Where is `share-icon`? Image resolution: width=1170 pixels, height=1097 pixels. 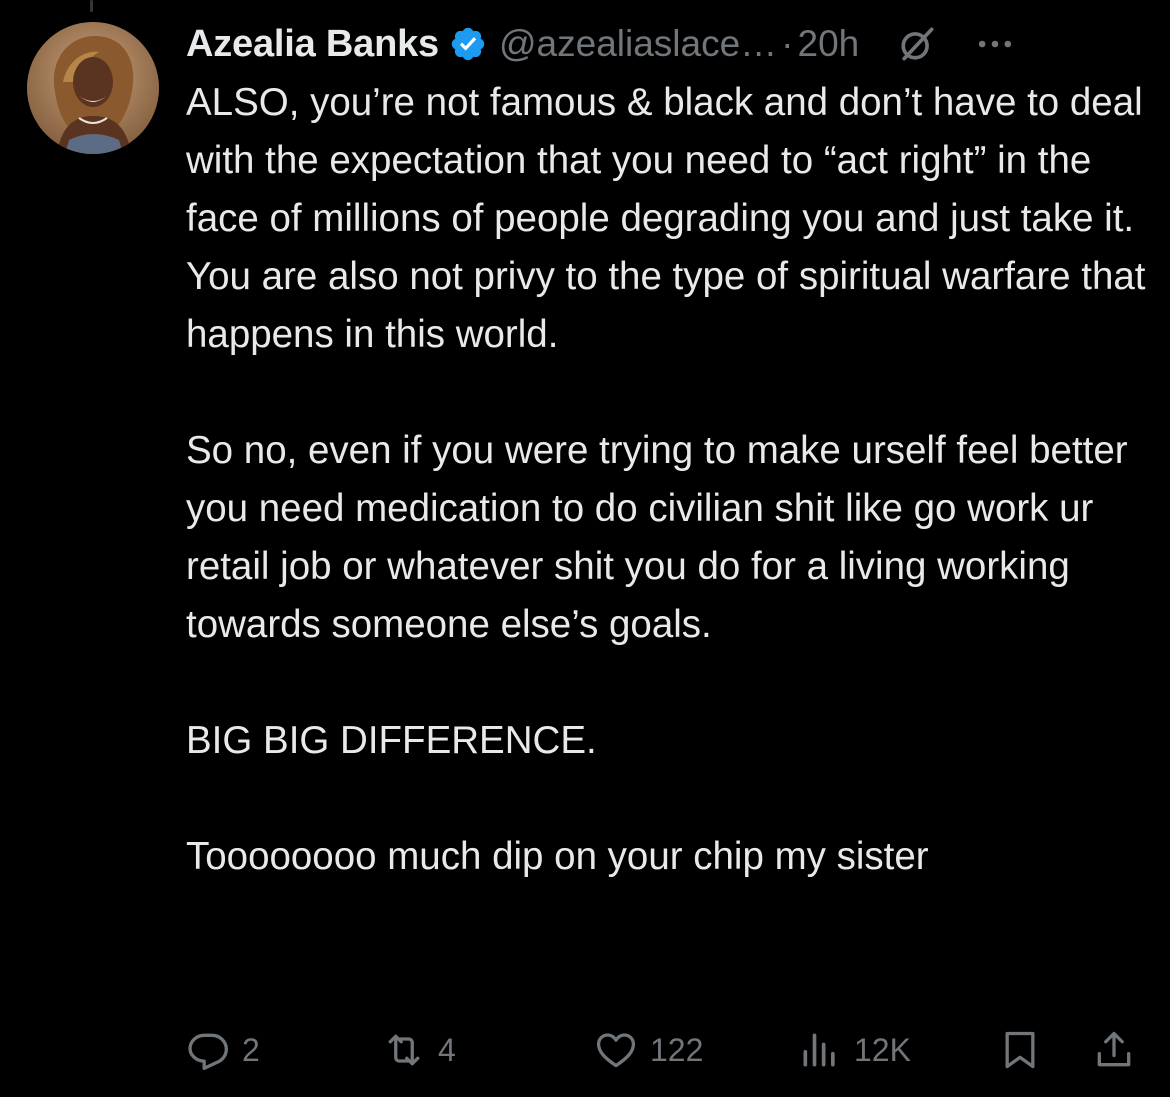 share-icon is located at coordinates (1114, 1049).